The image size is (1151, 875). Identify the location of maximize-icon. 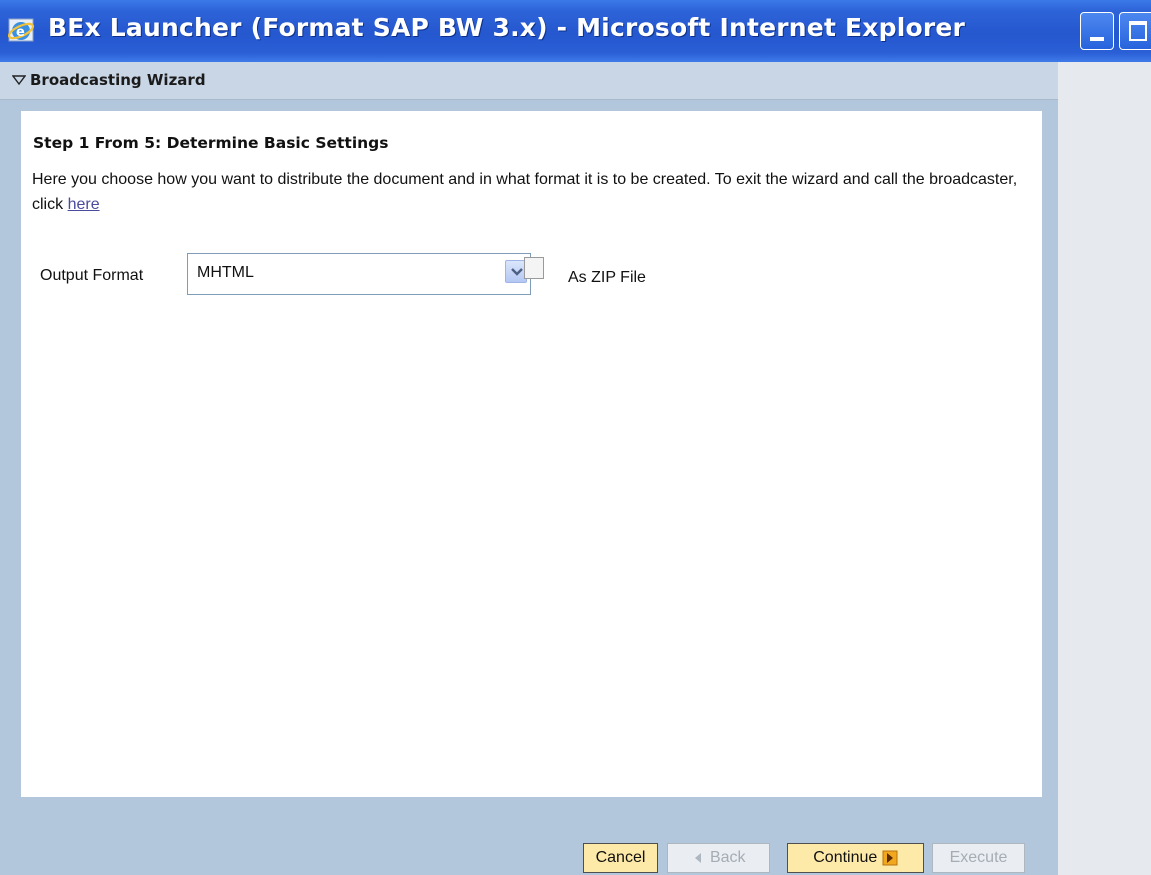
(1138, 31).